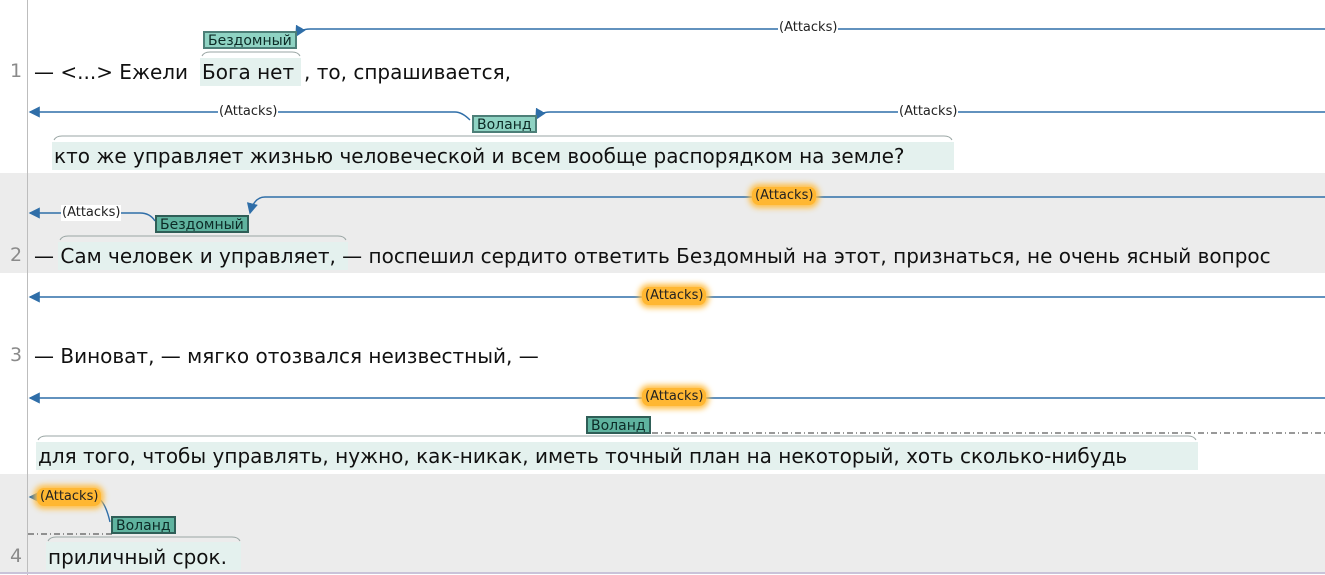  What do you see at coordinates (407, 72) in the screenshot?
I see `sentence-text: , то, спрашивается,` at bounding box center [407, 72].